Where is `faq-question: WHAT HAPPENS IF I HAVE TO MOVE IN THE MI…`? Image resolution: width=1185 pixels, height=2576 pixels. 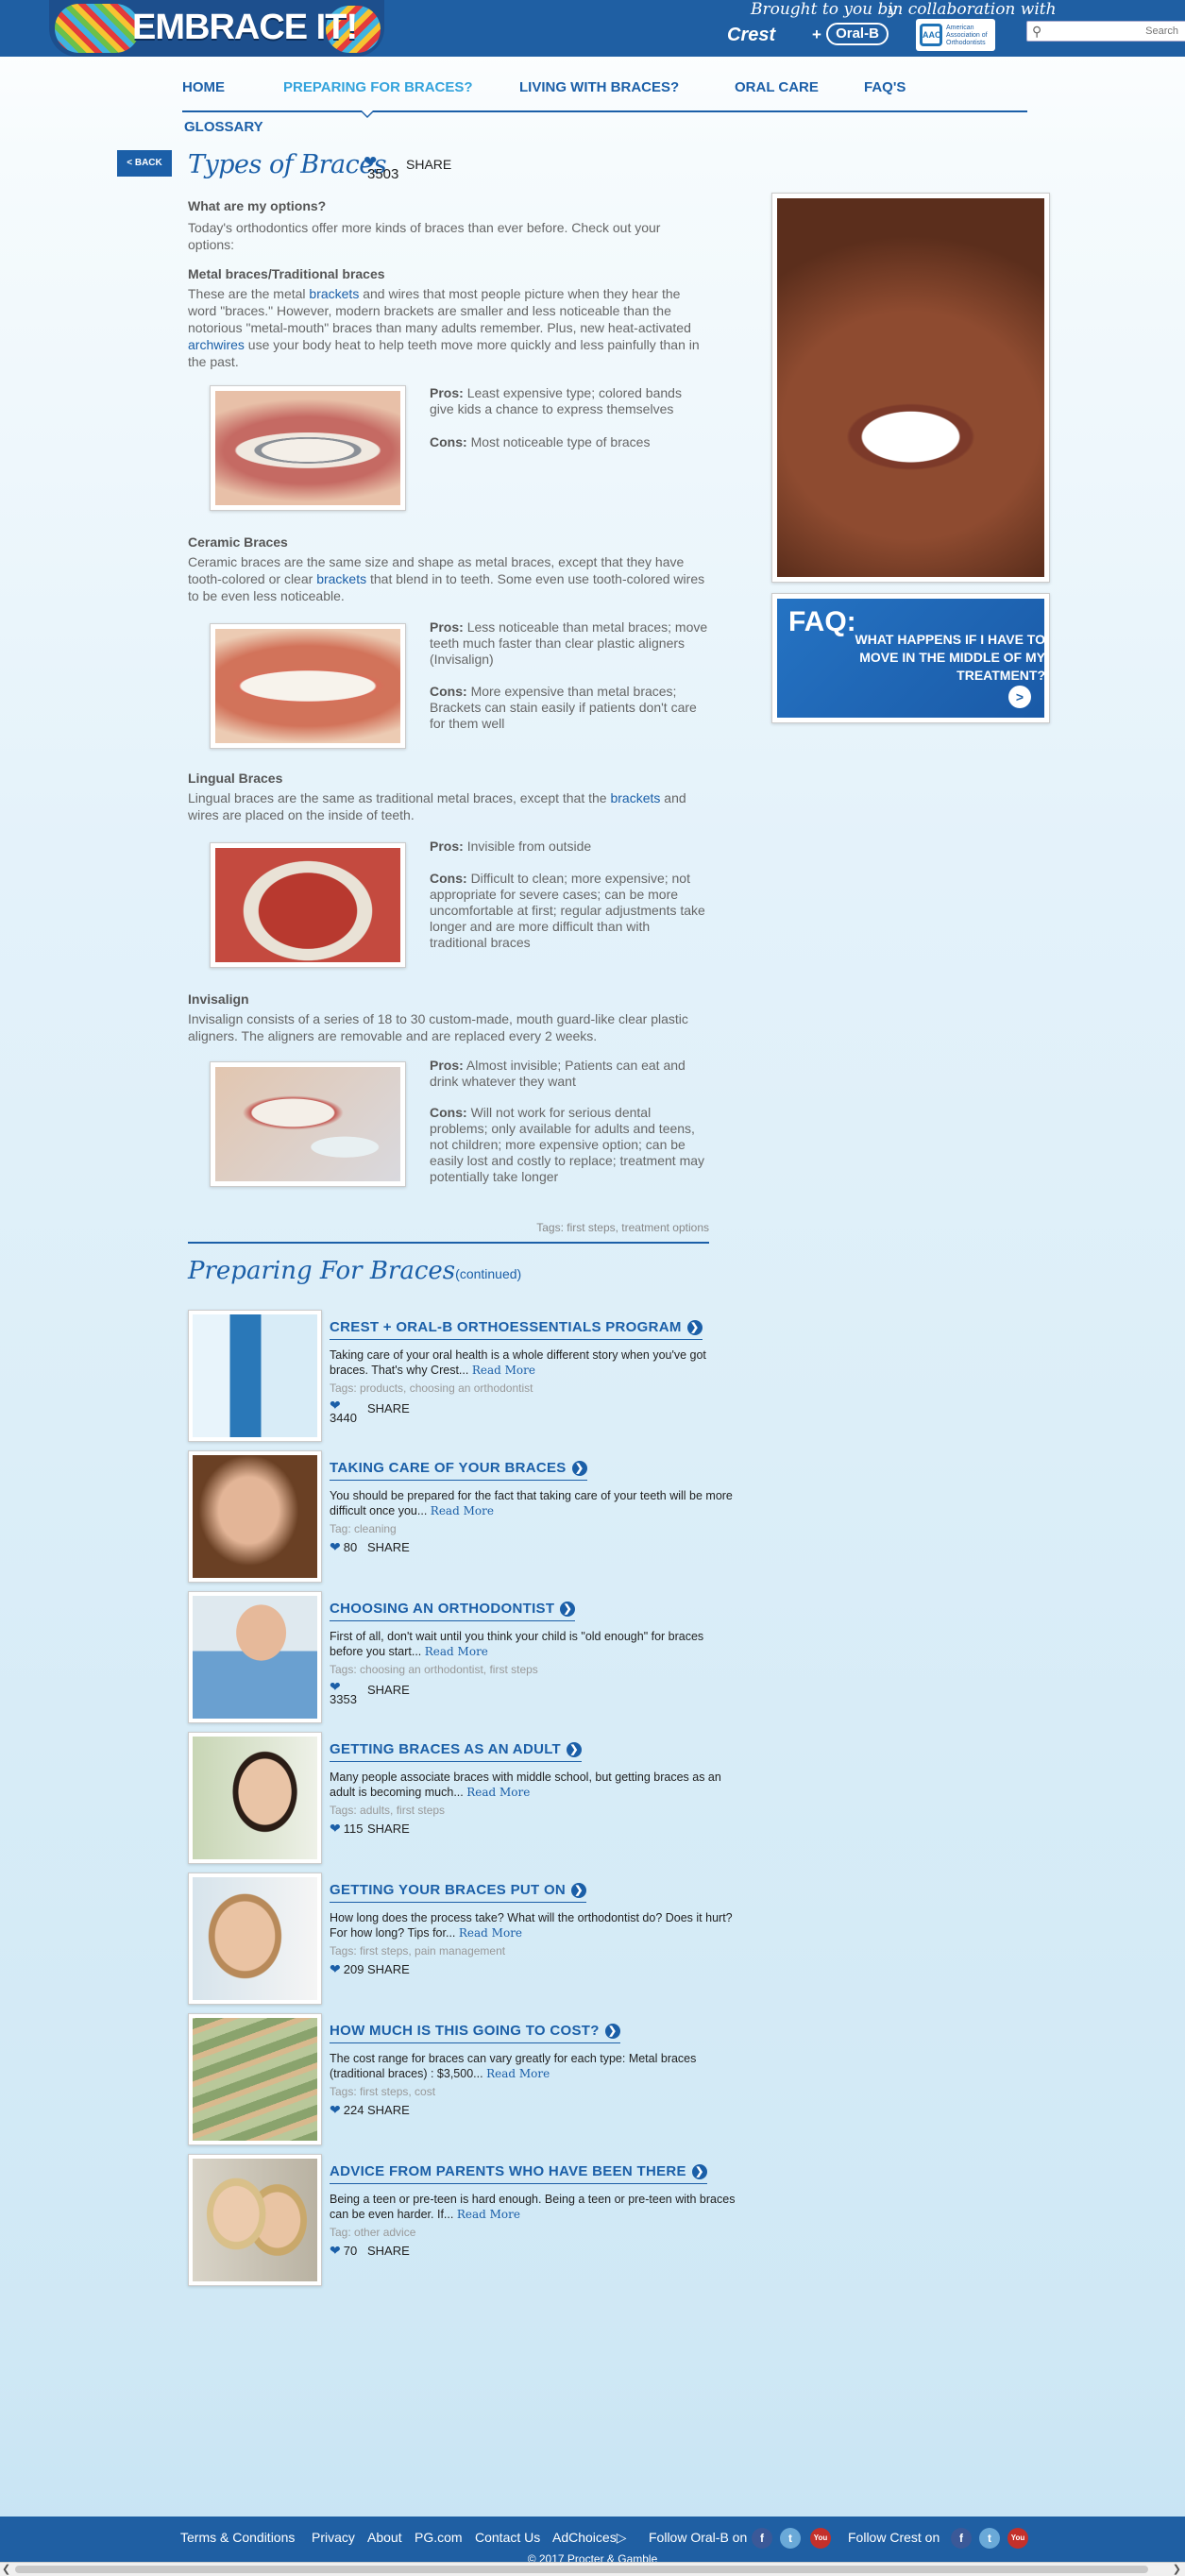
faq-question: WHAT HAPPENS IF I HAVE TO MOVE IN THE MI… is located at coordinates (936, 658).